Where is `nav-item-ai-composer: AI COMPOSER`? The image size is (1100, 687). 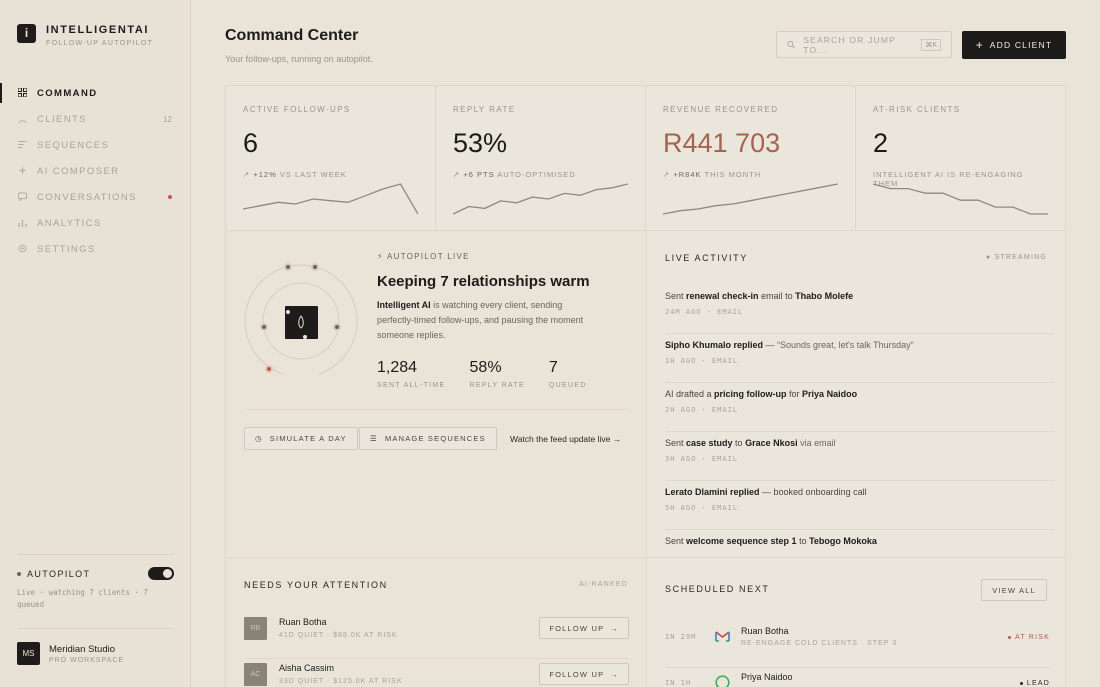 nav-item-ai-composer: AI COMPOSER is located at coordinates (95, 171).